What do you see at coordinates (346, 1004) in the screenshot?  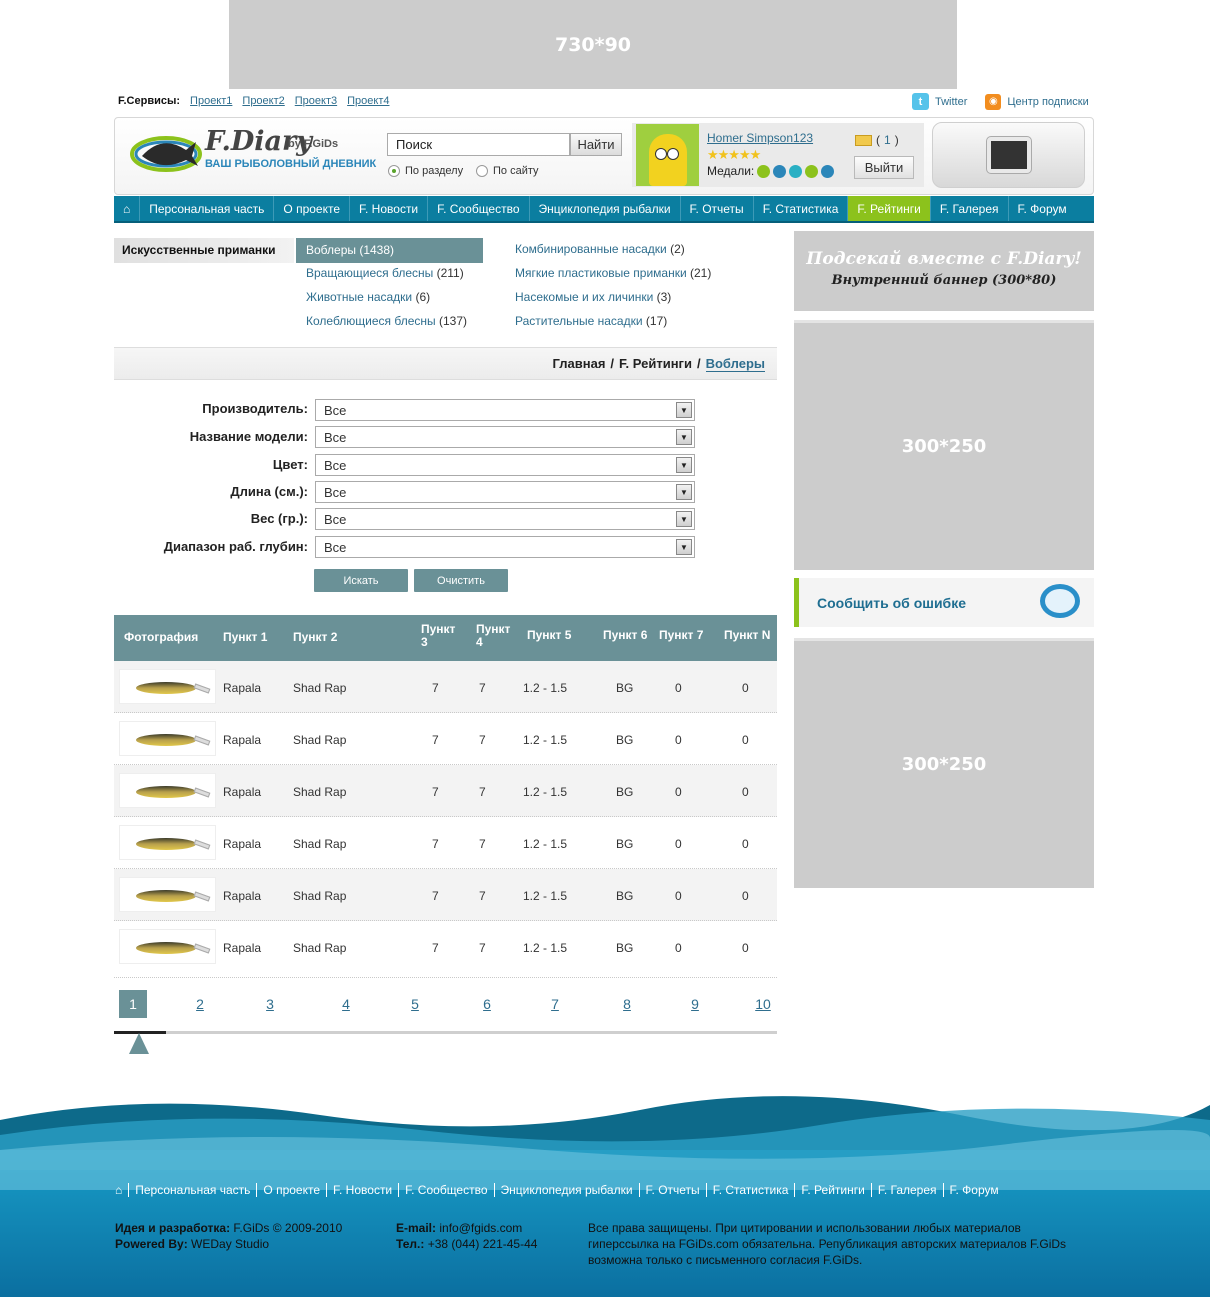 I see `page-link-4: 4` at bounding box center [346, 1004].